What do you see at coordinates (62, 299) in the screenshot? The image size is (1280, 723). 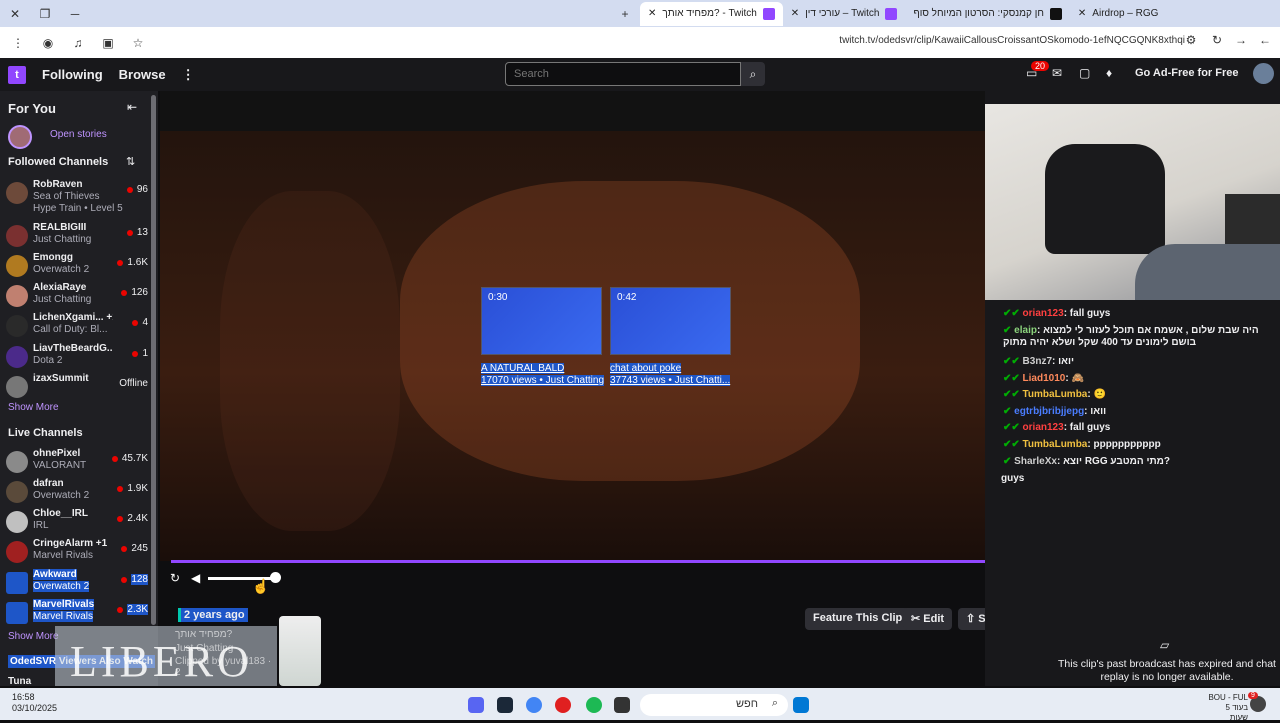 I see `channel-game: Just Chatting` at bounding box center [62, 299].